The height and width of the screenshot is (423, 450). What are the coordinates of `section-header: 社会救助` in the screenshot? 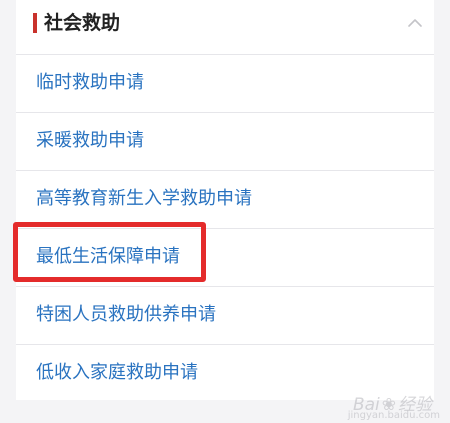 It's located at (225, 27).